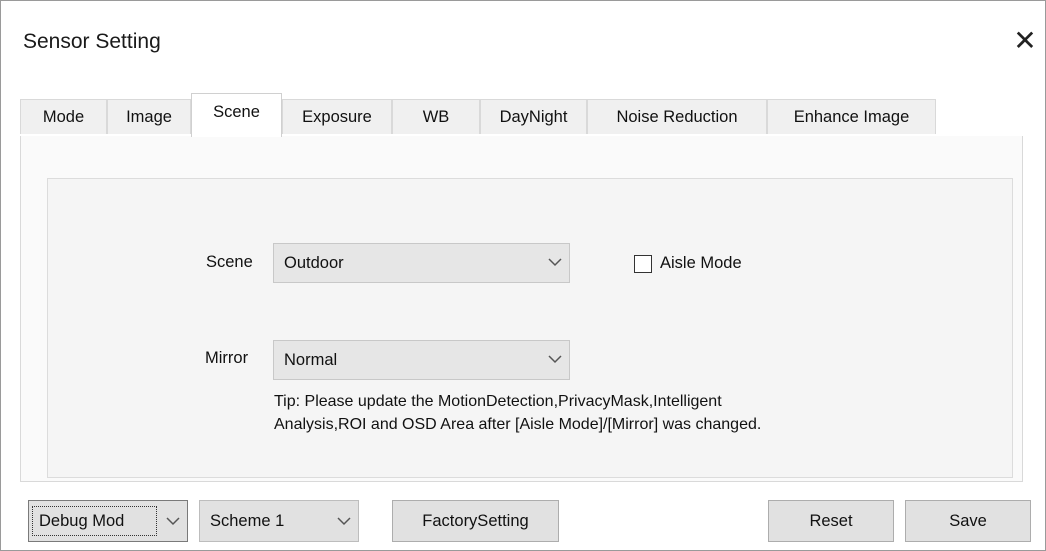 The height and width of the screenshot is (551, 1046). Describe the element at coordinates (533, 116) in the screenshot. I see `tab-daynight: DayNight` at that location.